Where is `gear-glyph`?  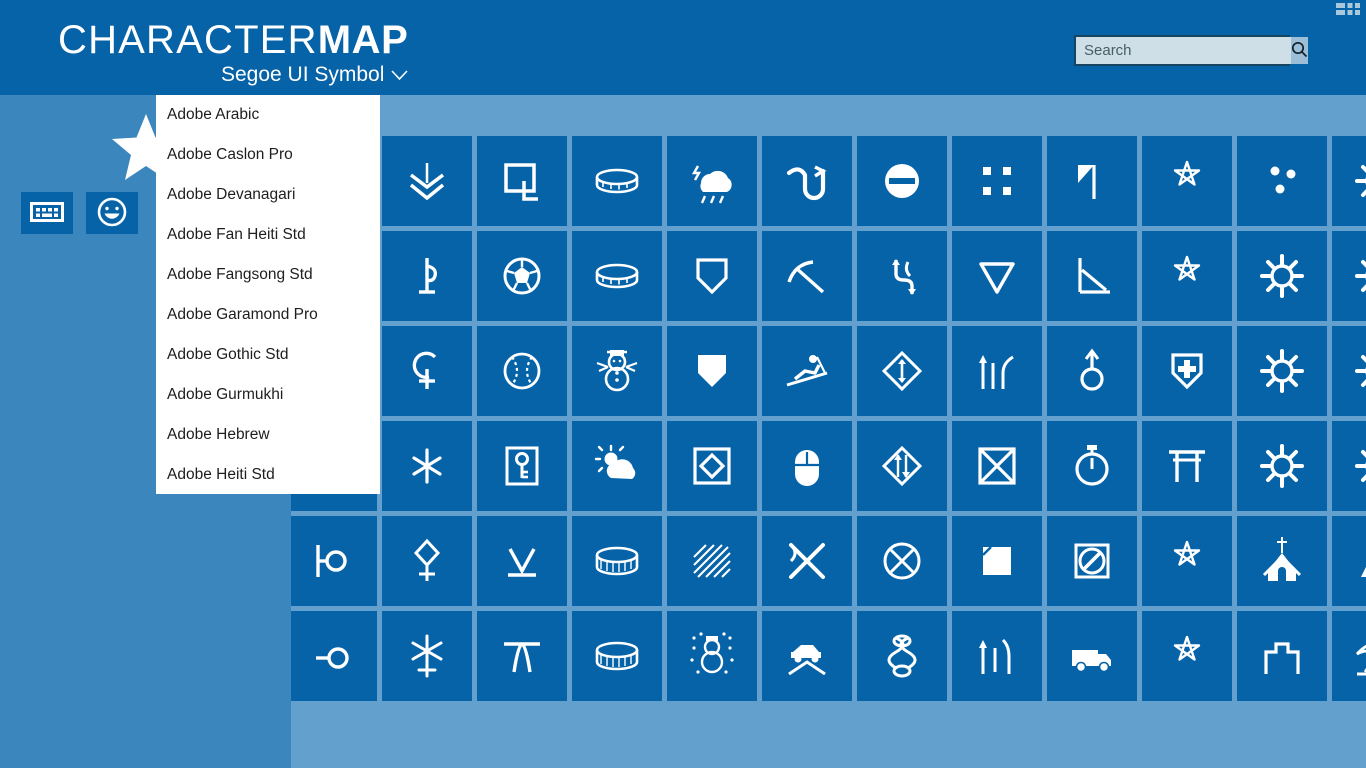
gear-glyph is located at coordinates (1357, 181).